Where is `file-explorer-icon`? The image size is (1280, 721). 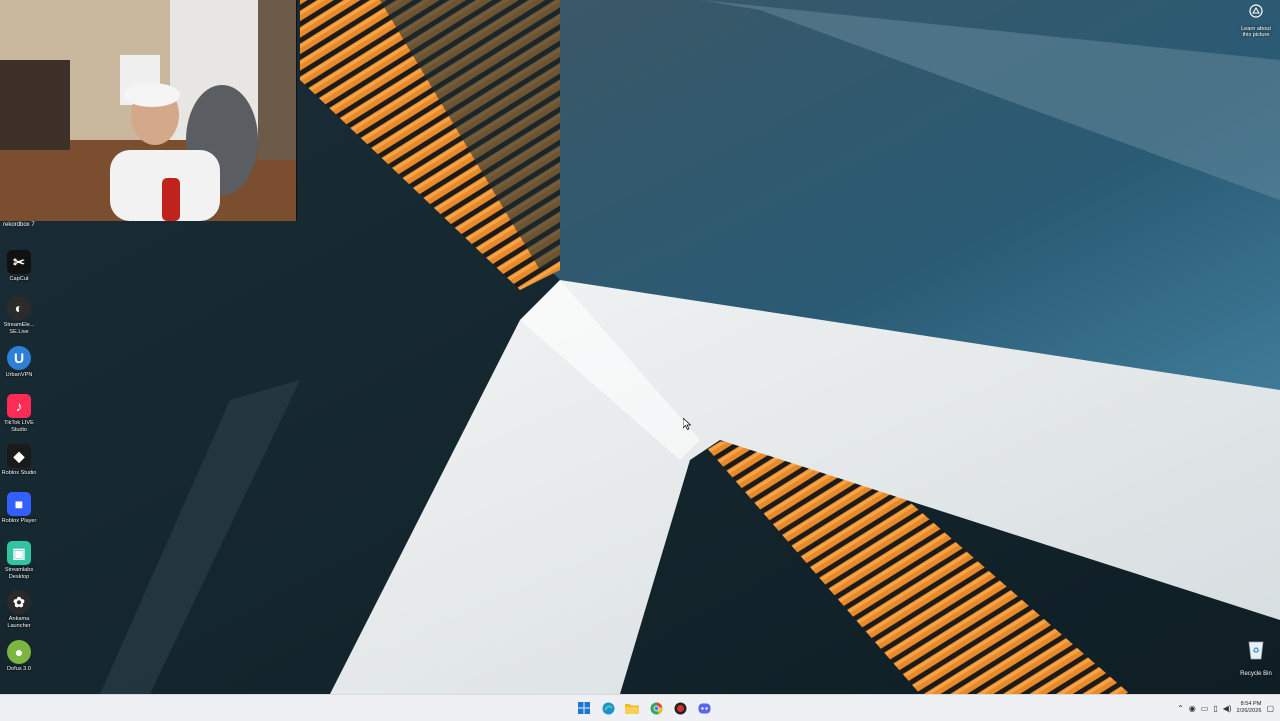 file-explorer-icon is located at coordinates (632, 709).